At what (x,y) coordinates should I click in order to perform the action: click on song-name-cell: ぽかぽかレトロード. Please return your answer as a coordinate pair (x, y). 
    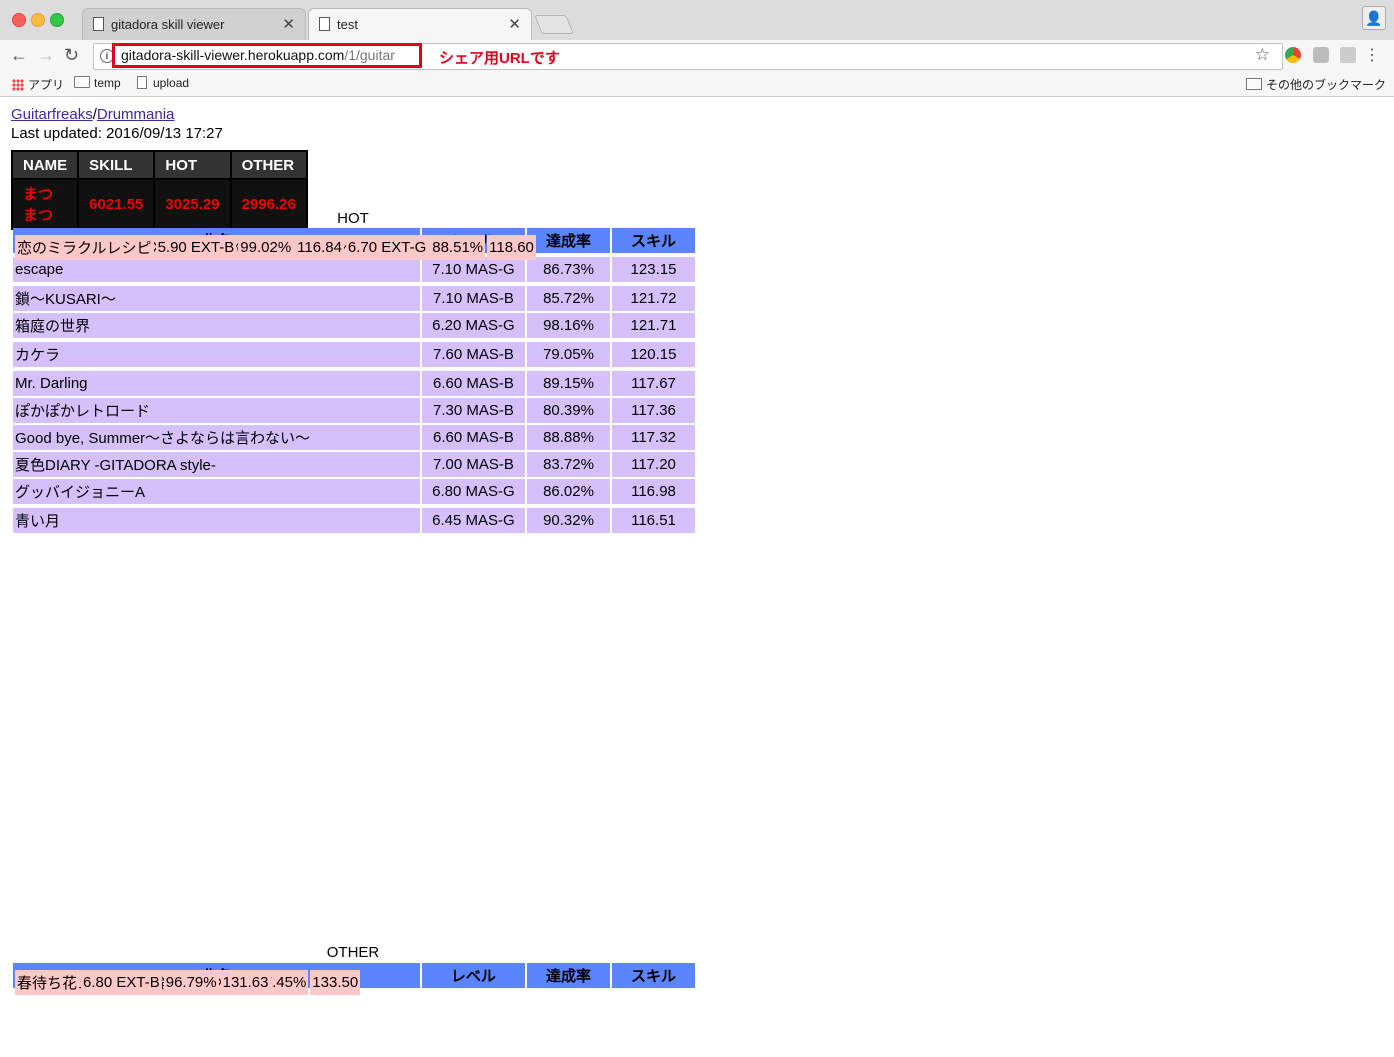
    Looking at the image, I should click on (216, 410).